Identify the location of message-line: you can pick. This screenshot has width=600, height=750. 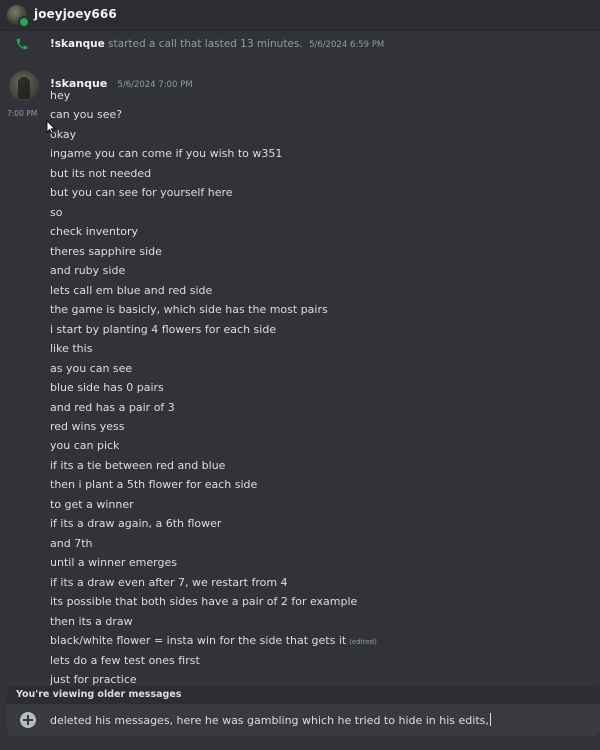
(213, 445).